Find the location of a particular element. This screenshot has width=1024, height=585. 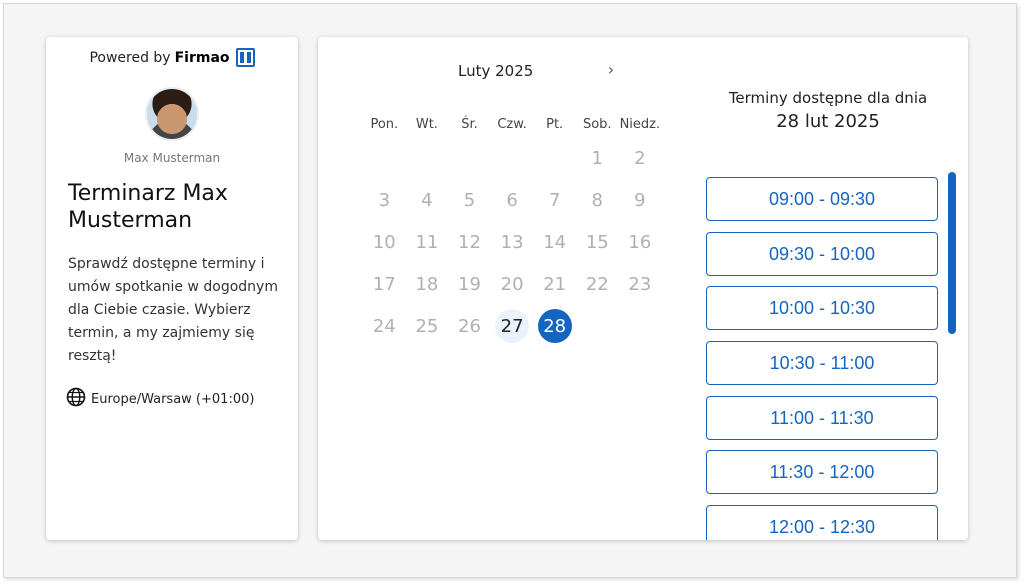

calendar-day: 14 is located at coordinates (554, 242).